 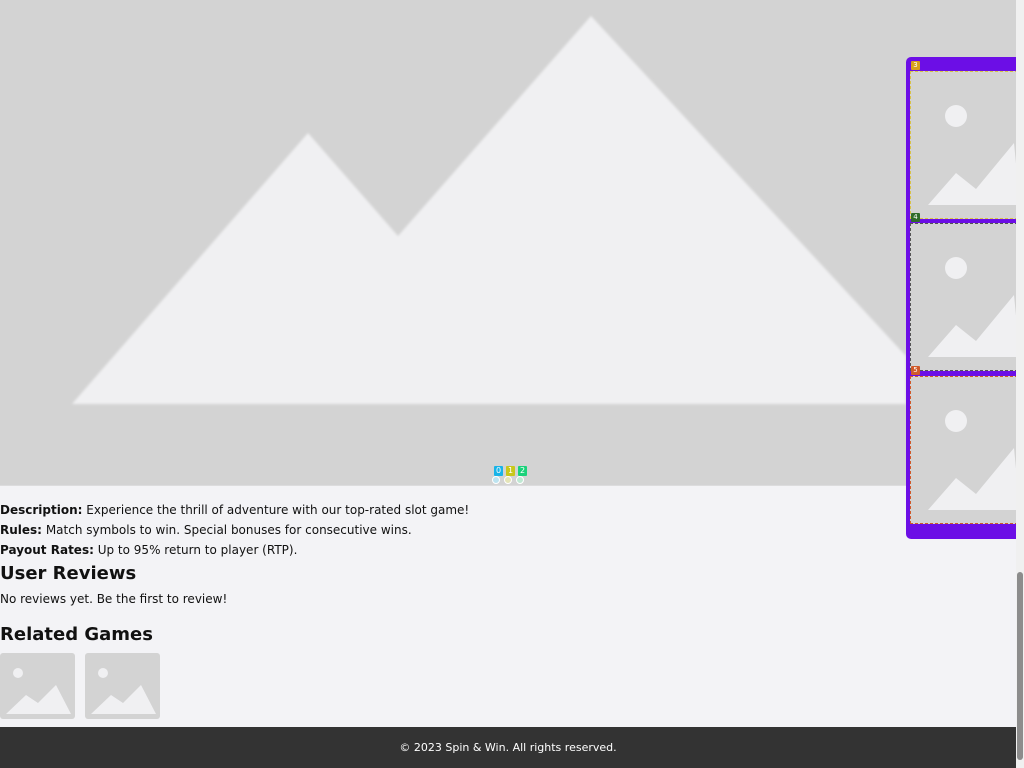 What do you see at coordinates (915, 217) in the screenshot?
I see `thumbnail-index-badge: 4` at bounding box center [915, 217].